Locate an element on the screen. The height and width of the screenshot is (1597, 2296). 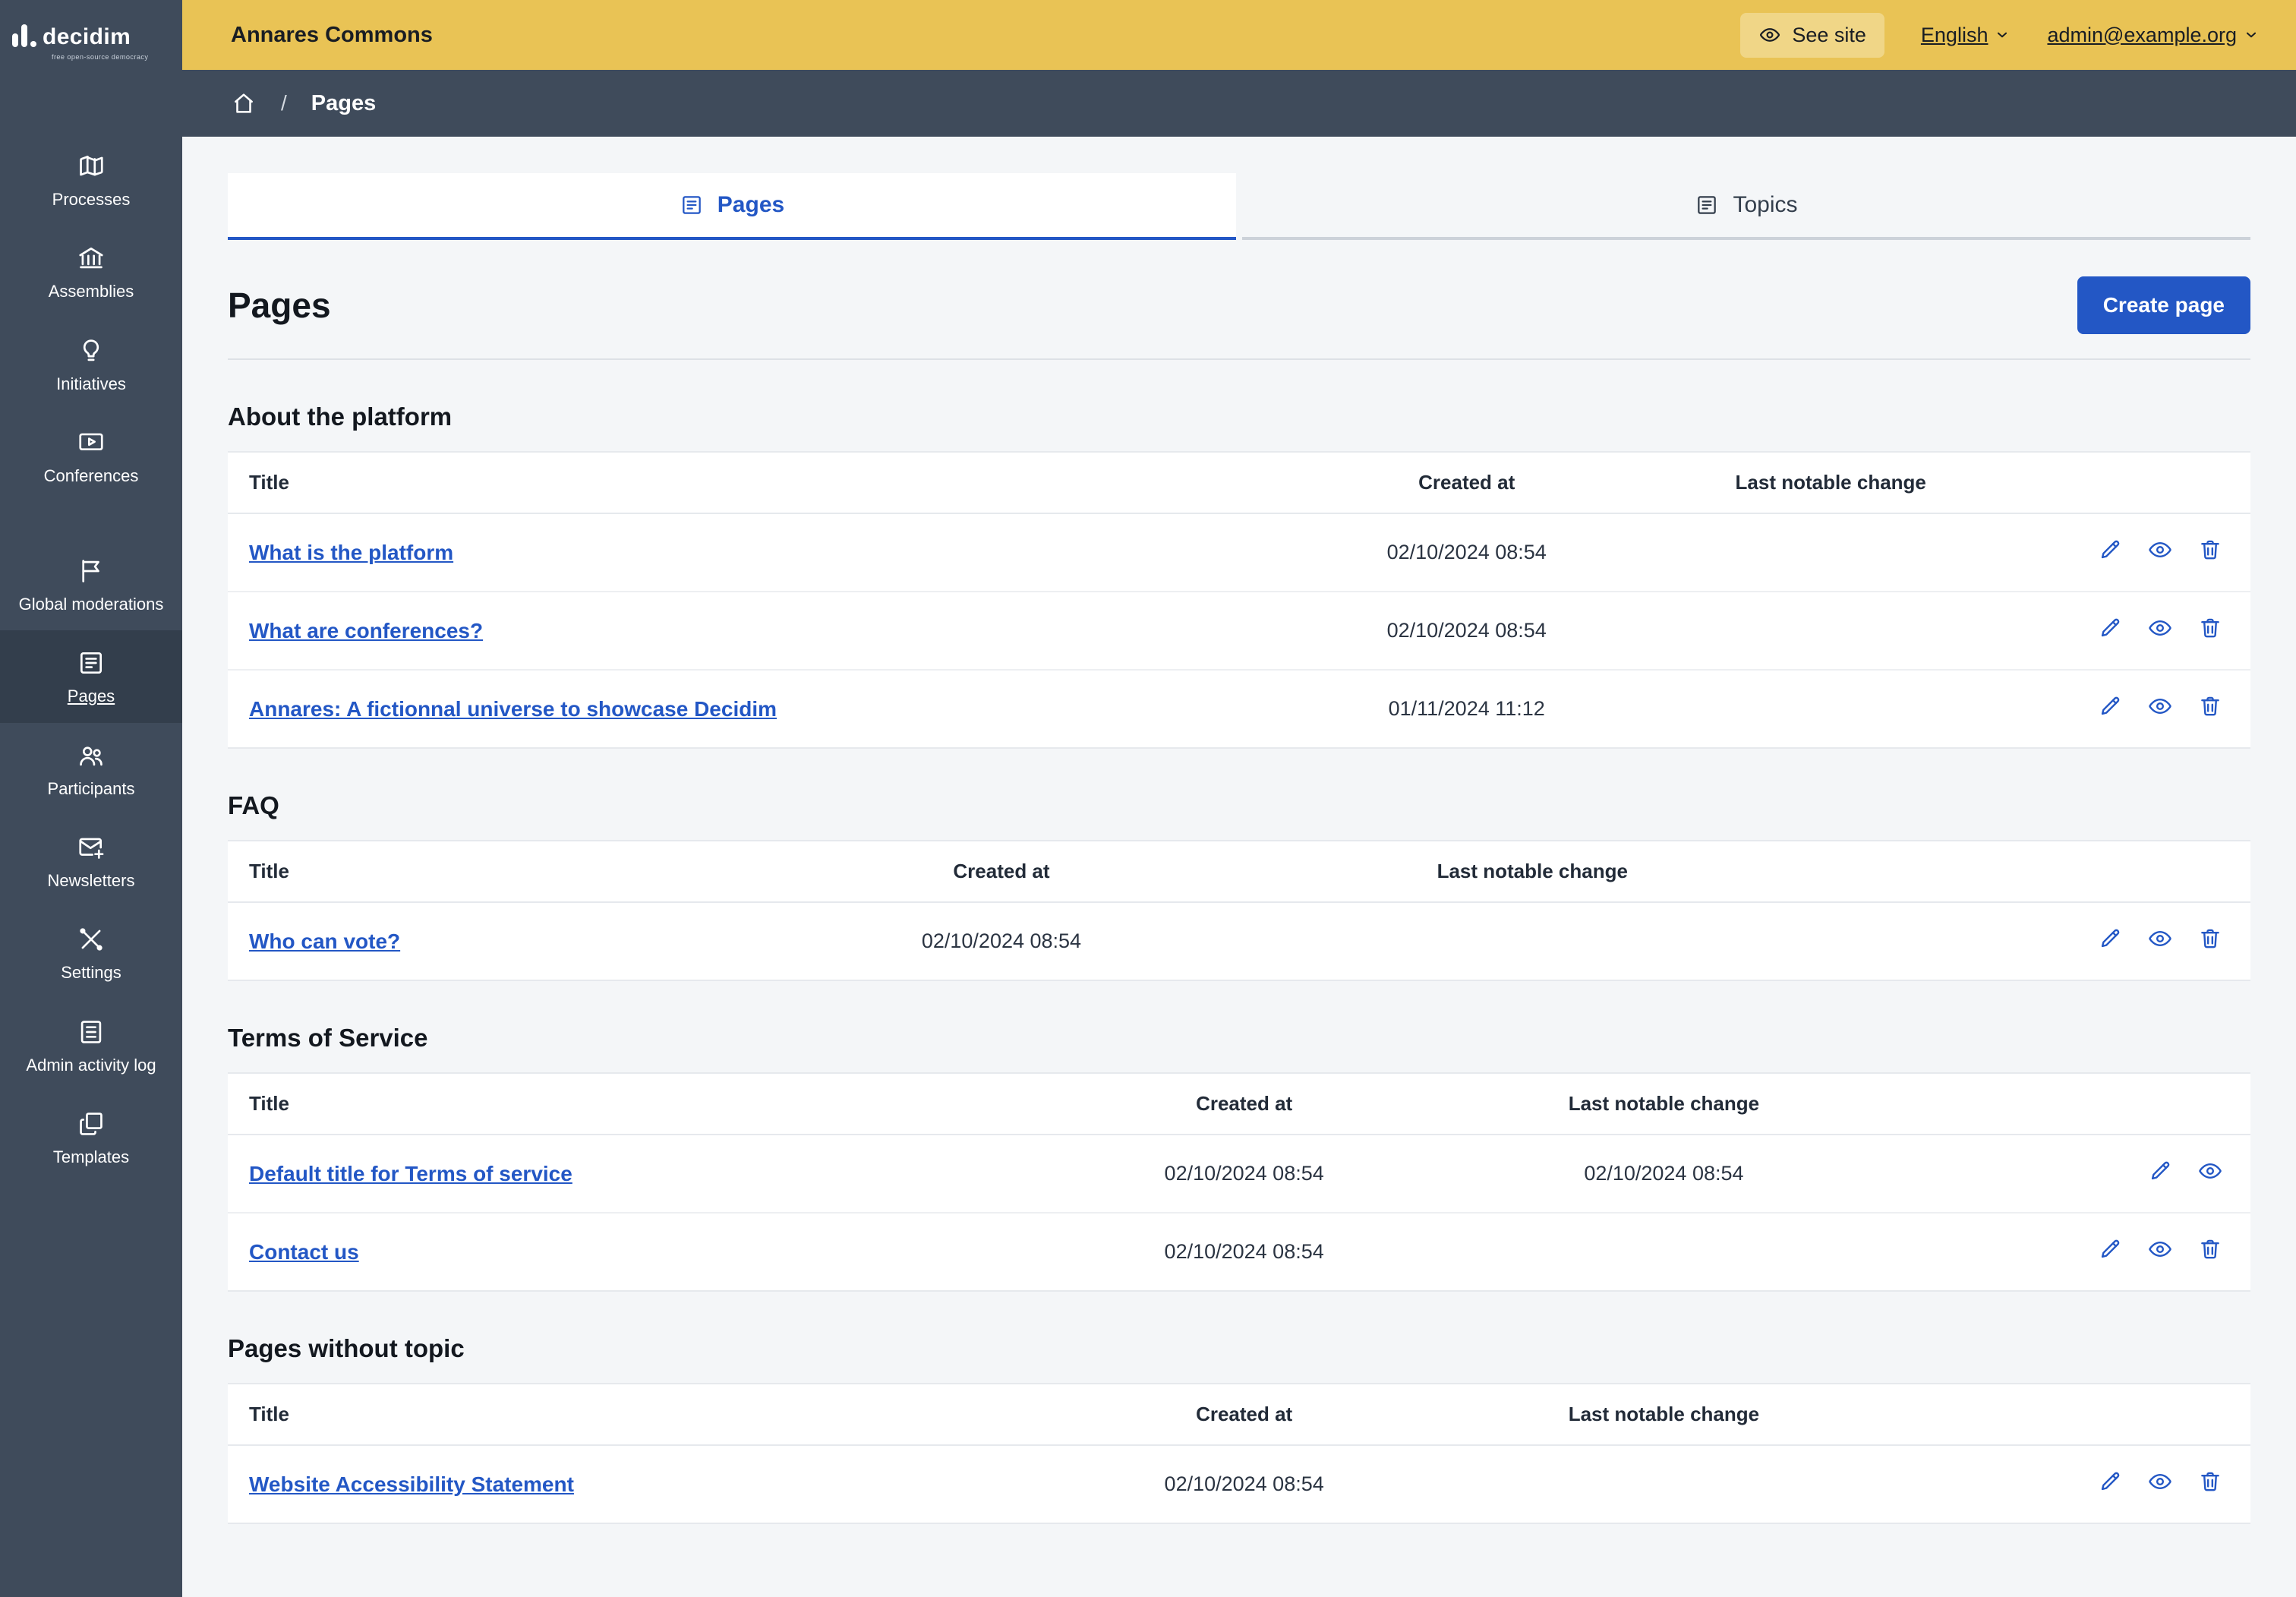
sidebar-item-assemblies: Assemblies is located at coordinates (91, 272).